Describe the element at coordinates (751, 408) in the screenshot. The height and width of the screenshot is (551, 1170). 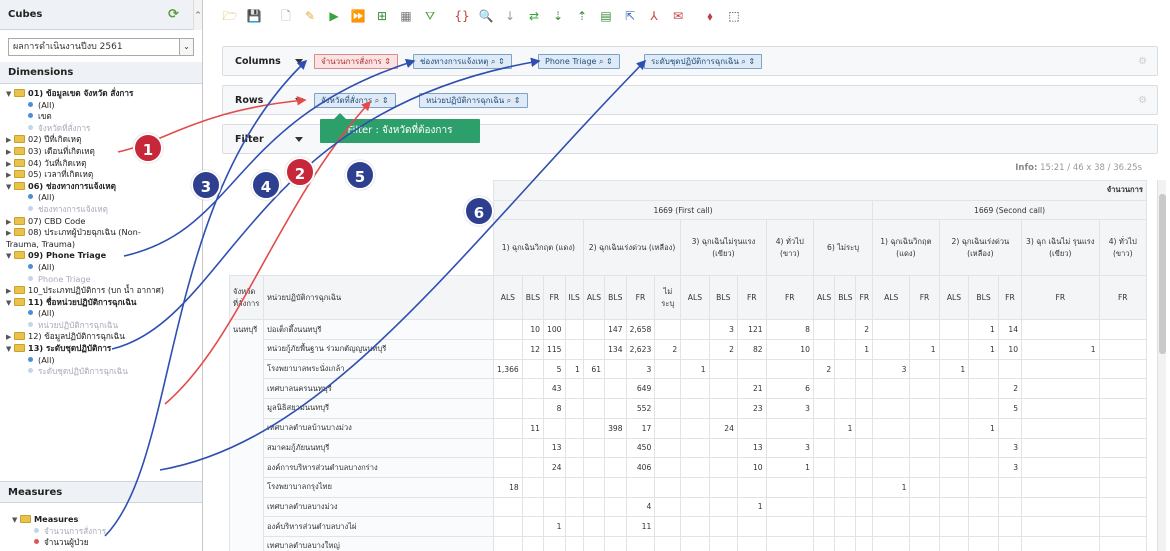
I see `value-cell: 23` at that location.